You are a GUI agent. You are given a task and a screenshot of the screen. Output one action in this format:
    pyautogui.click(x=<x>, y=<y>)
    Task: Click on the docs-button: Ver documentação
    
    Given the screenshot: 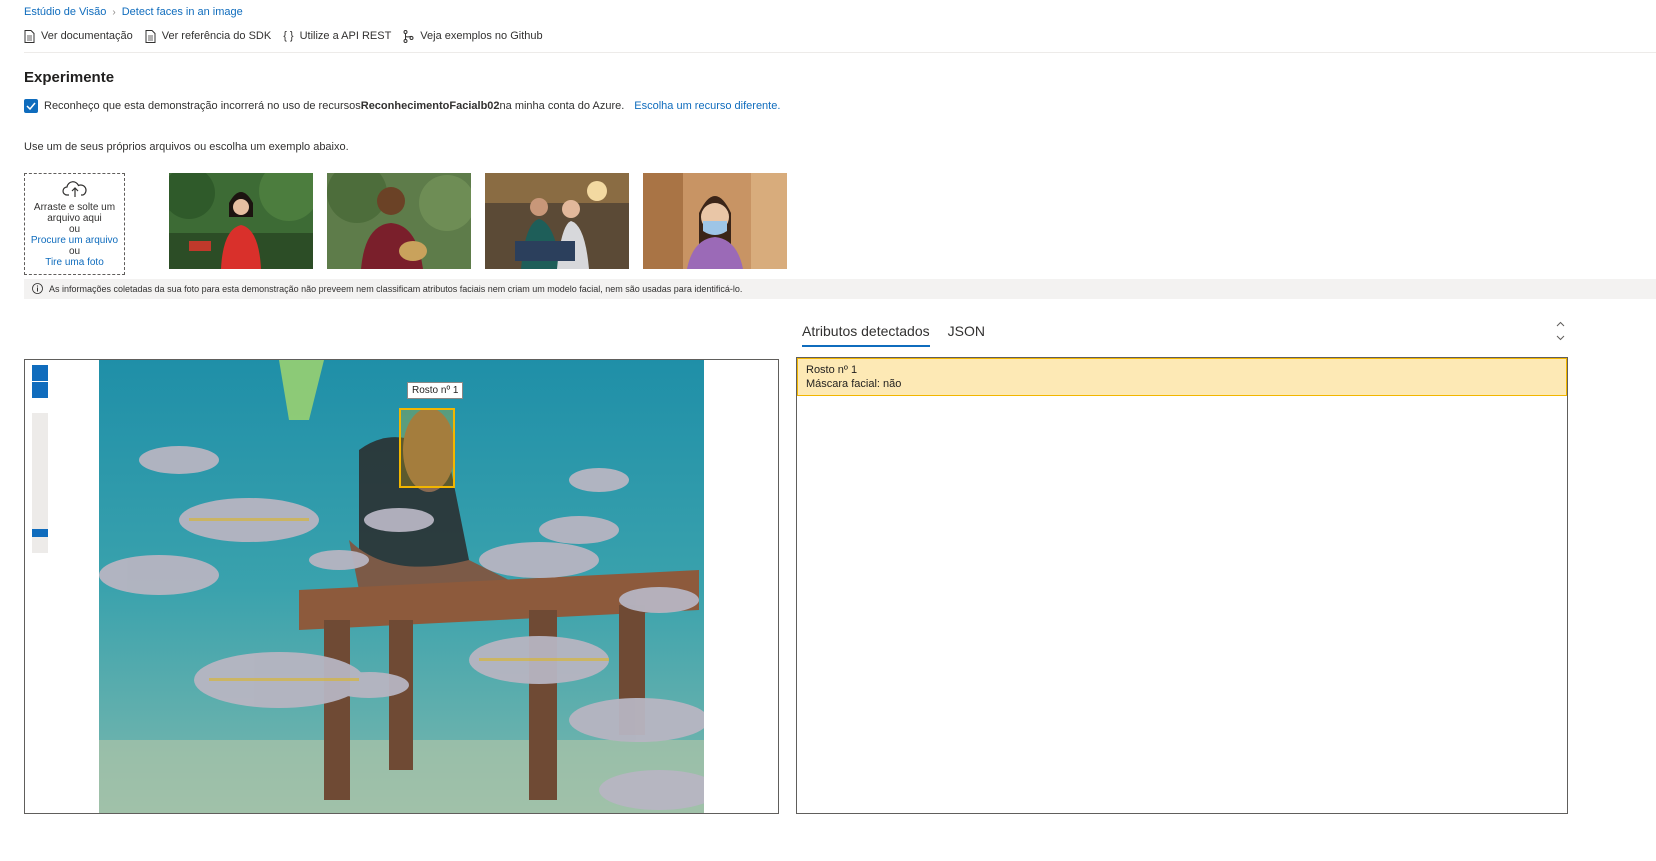 What is the action you would take?
    pyautogui.click(x=78, y=36)
    